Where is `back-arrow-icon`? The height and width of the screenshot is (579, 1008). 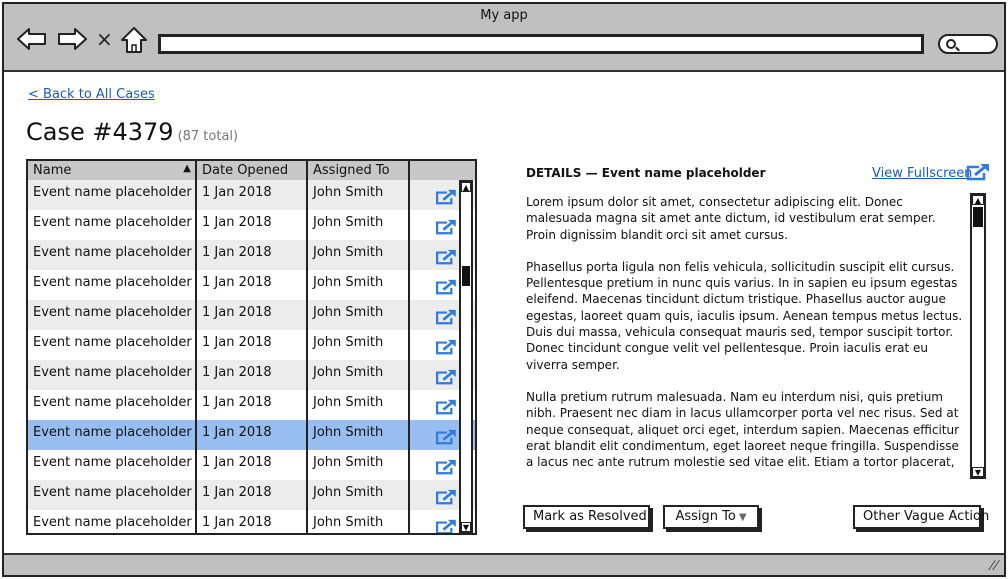 back-arrow-icon is located at coordinates (32, 39).